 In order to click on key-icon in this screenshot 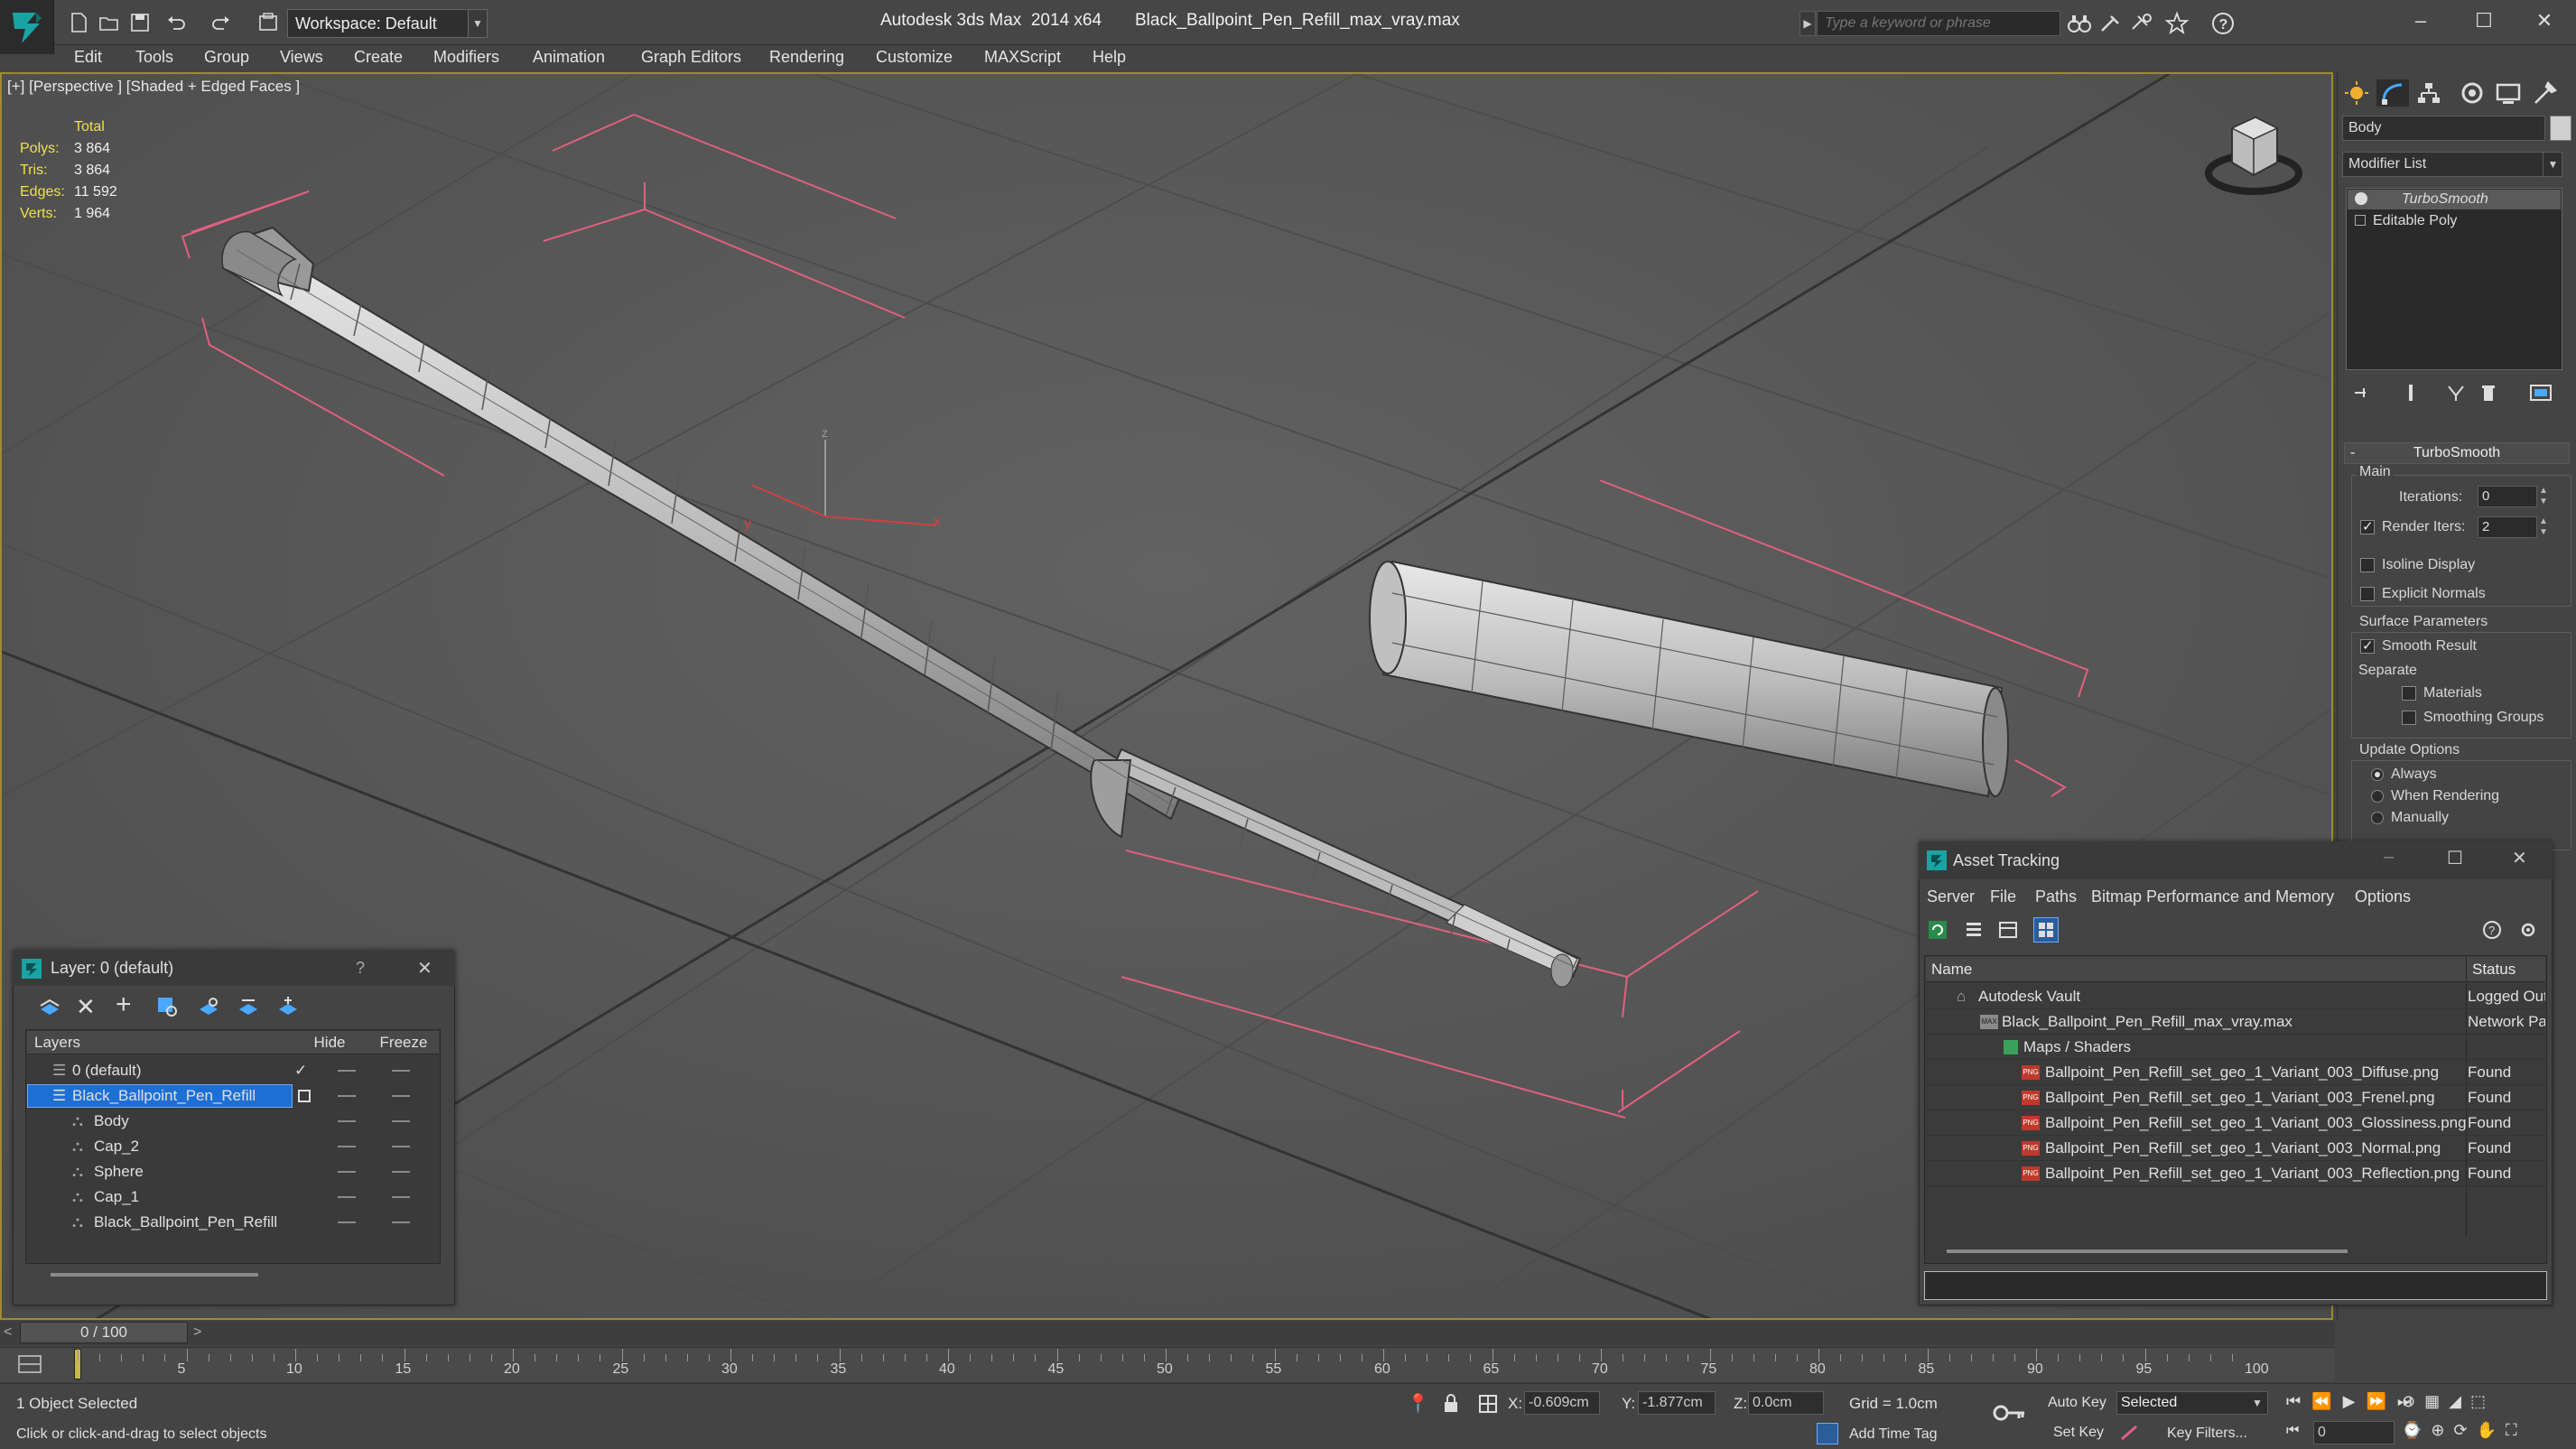, I will do `click(2010, 1413)`.